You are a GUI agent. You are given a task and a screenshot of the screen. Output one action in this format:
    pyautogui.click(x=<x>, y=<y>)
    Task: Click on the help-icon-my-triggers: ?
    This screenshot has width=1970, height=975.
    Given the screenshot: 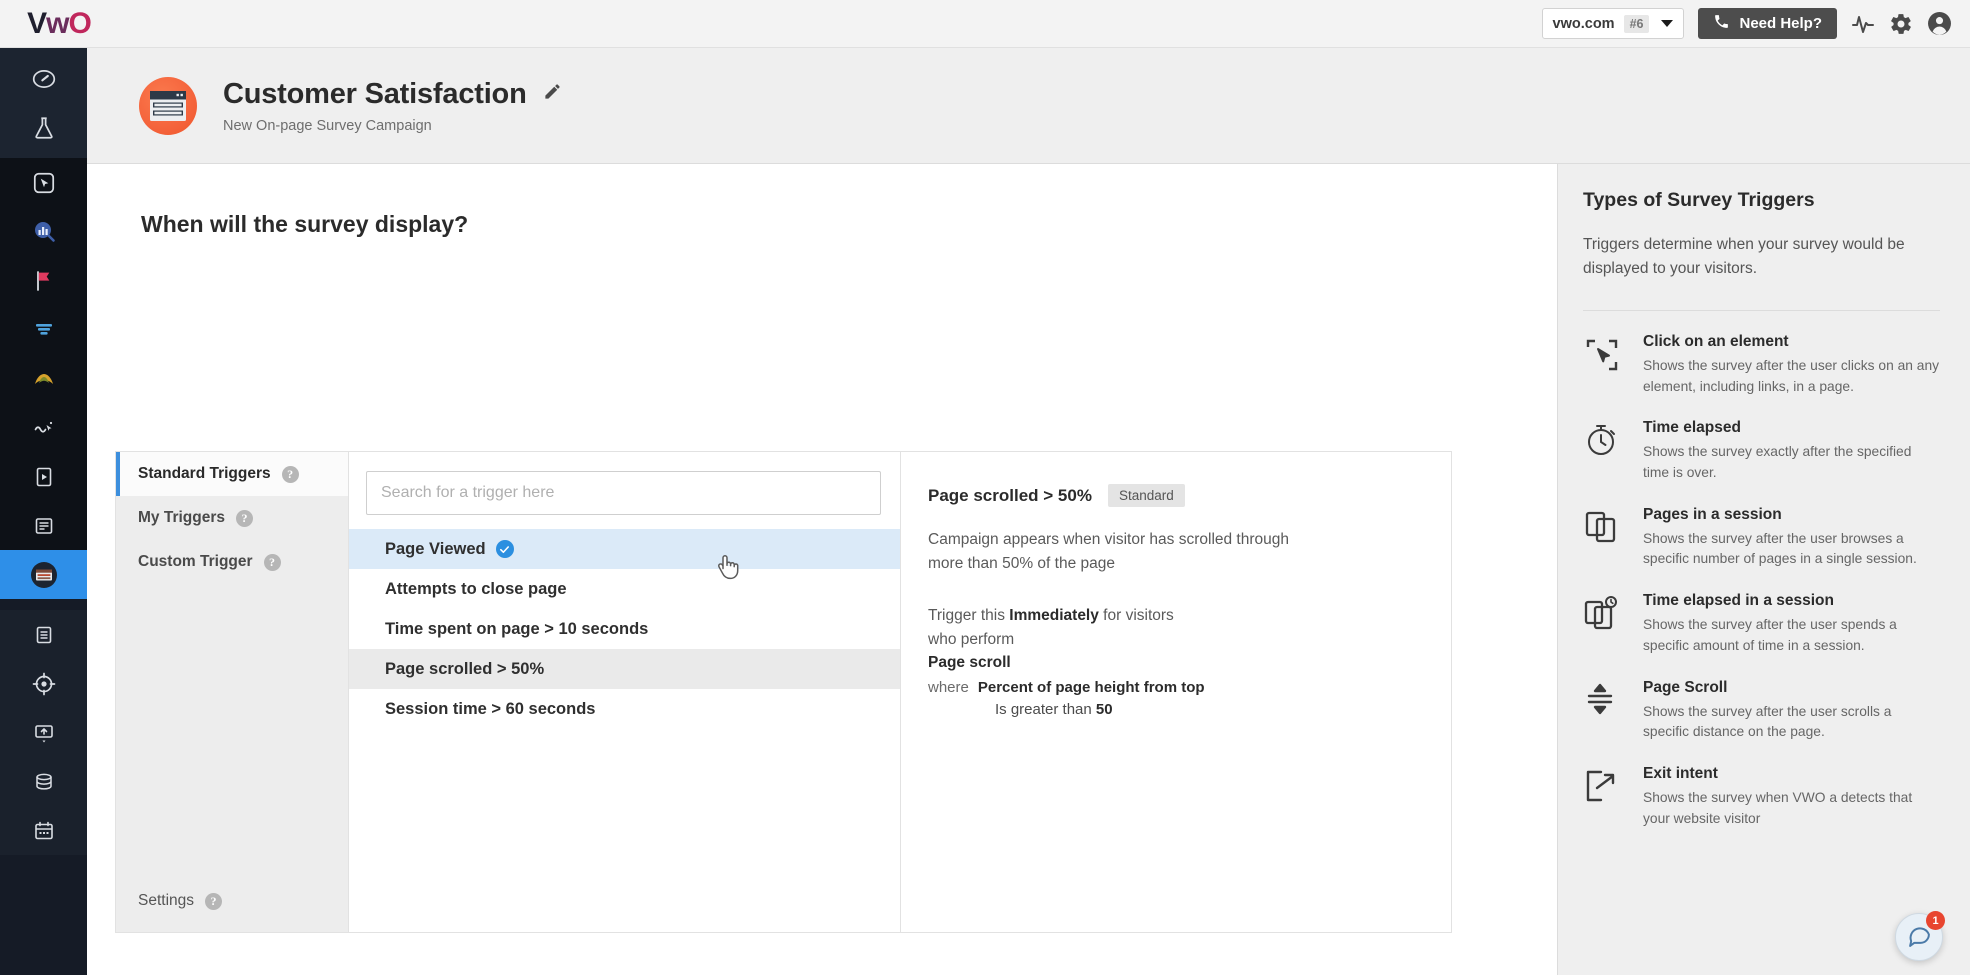 What is the action you would take?
    pyautogui.click(x=244, y=518)
    